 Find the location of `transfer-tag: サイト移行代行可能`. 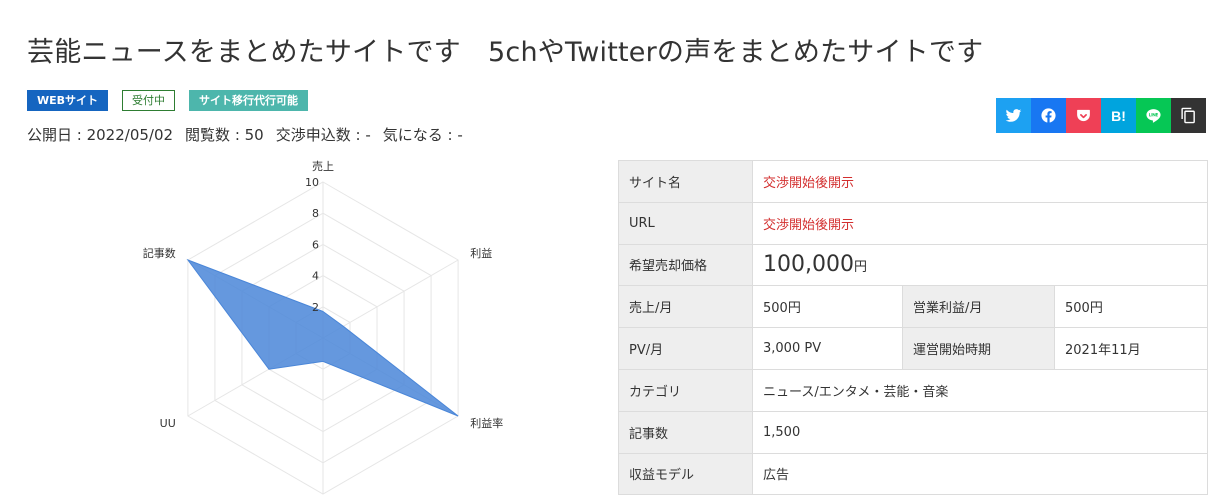

transfer-tag: サイト移行代行可能 is located at coordinates (249, 100).